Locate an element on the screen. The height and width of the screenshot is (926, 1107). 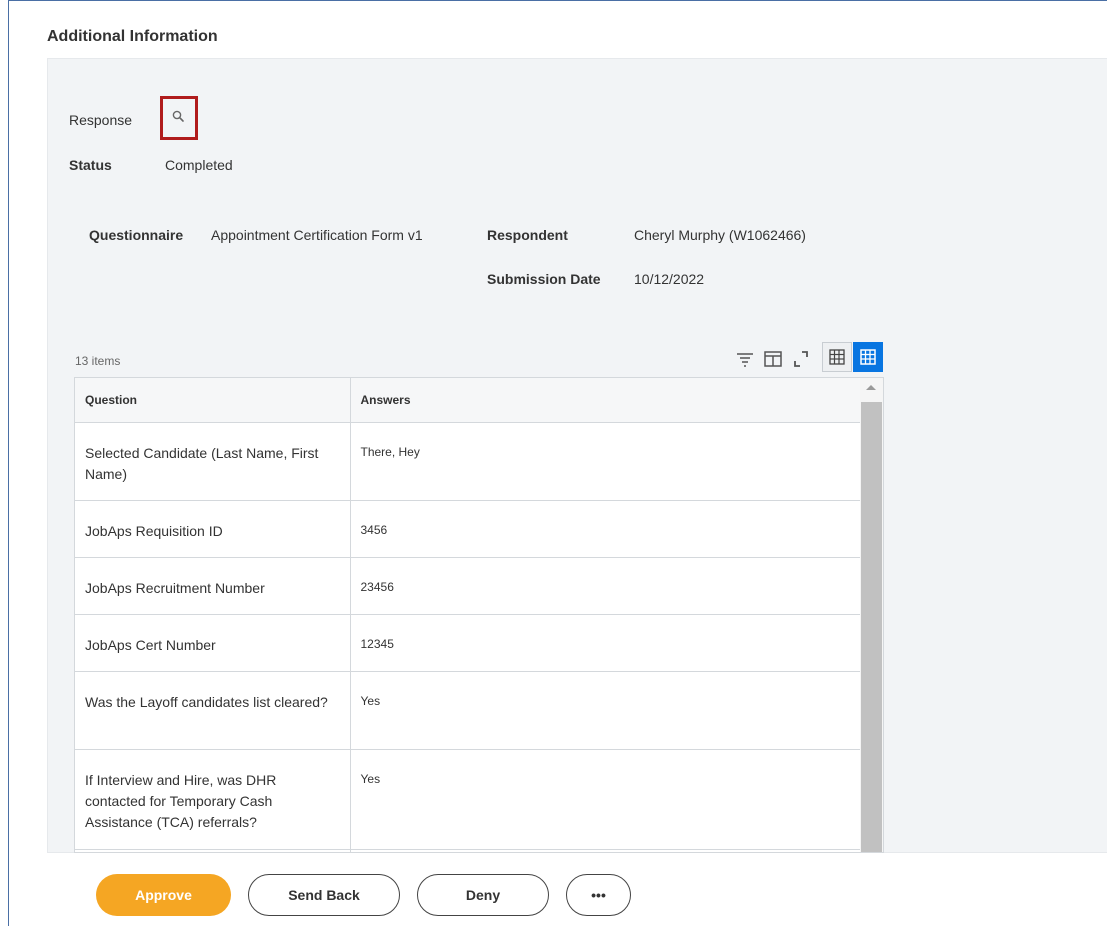
table-view-icon is located at coordinates (837, 357).